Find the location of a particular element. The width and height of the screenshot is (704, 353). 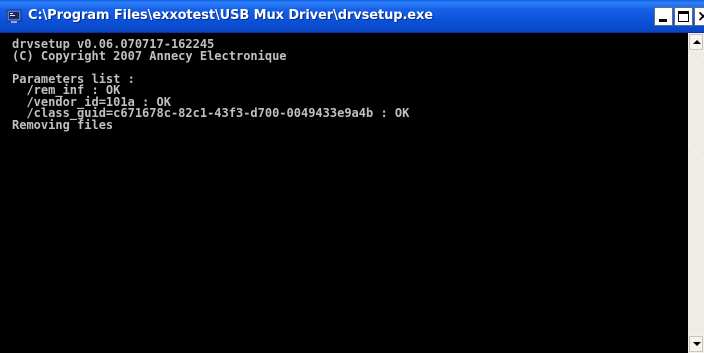

minimize-button is located at coordinates (663, 16).